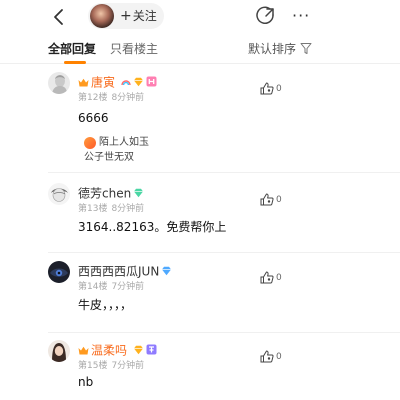 This screenshot has width=400, height=400. What do you see at coordinates (90, 143) in the screenshot?
I see `signature-card-icon` at bounding box center [90, 143].